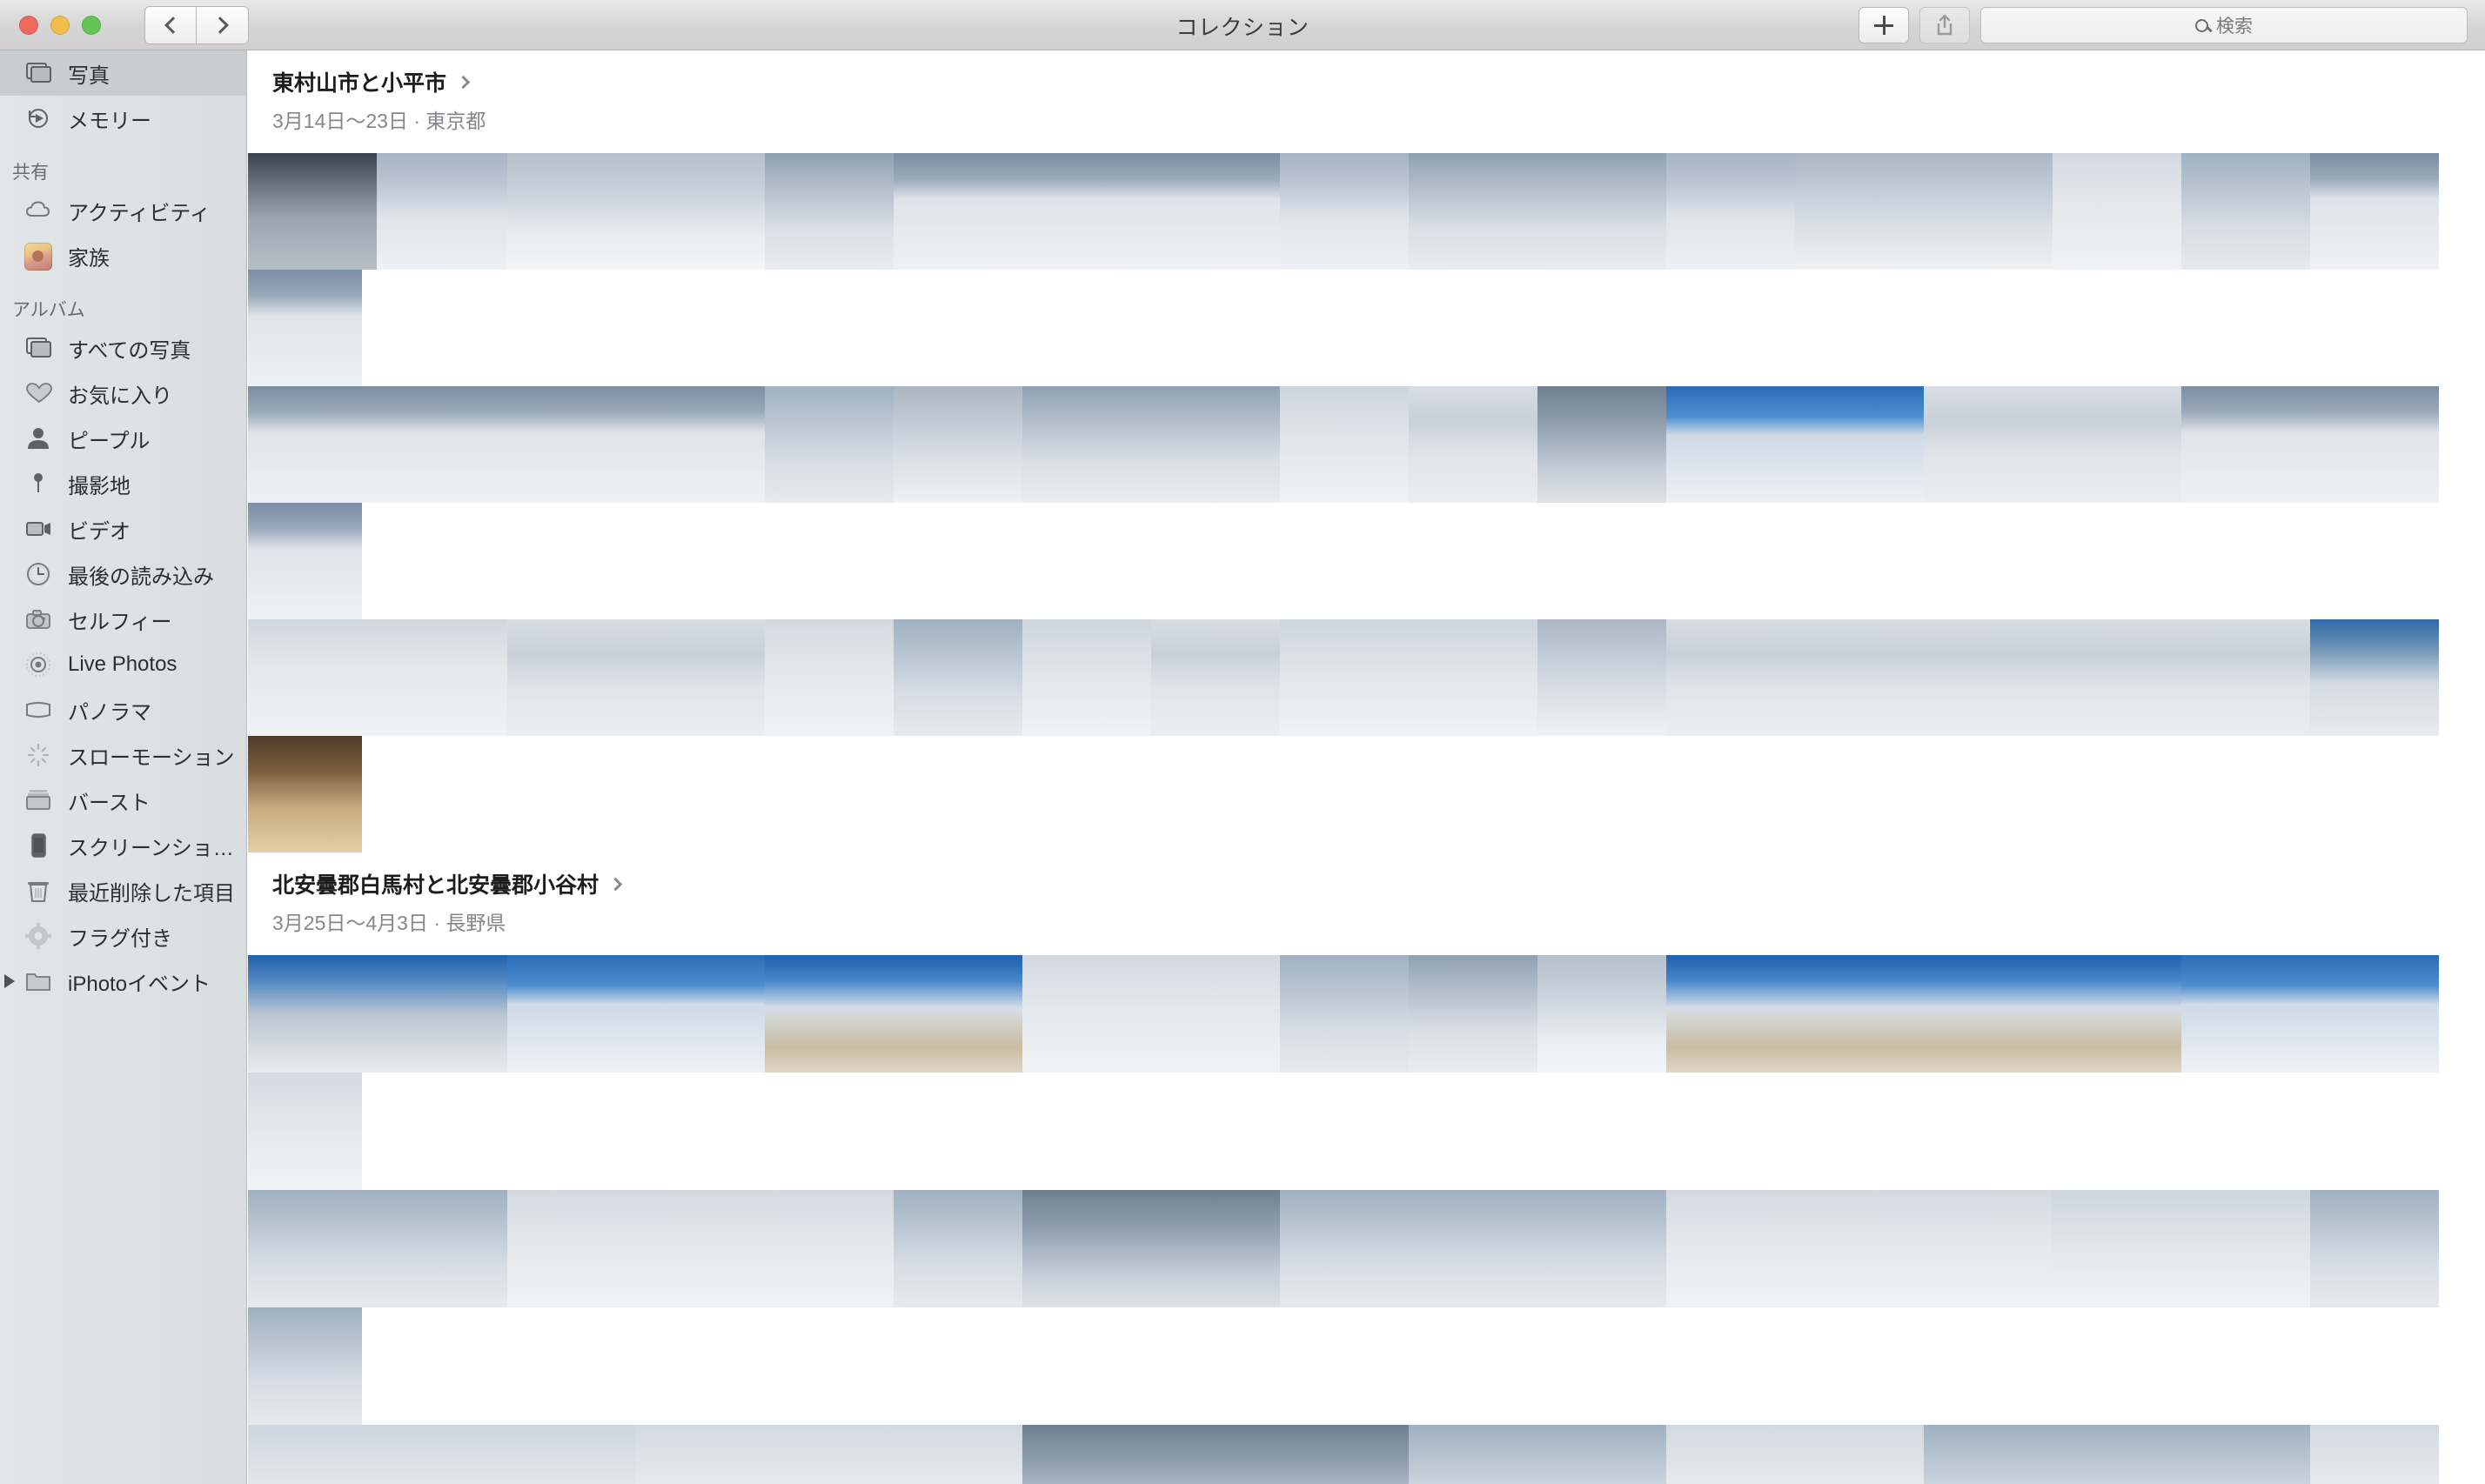  I want to click on sidebar-item-1: メモリー, so click(123, 118).